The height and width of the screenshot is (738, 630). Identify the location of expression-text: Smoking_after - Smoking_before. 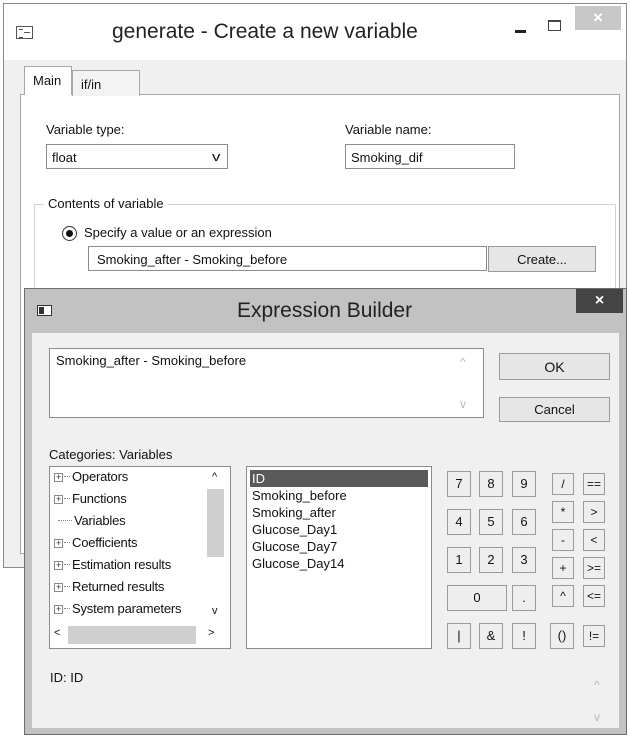
(151, 360).